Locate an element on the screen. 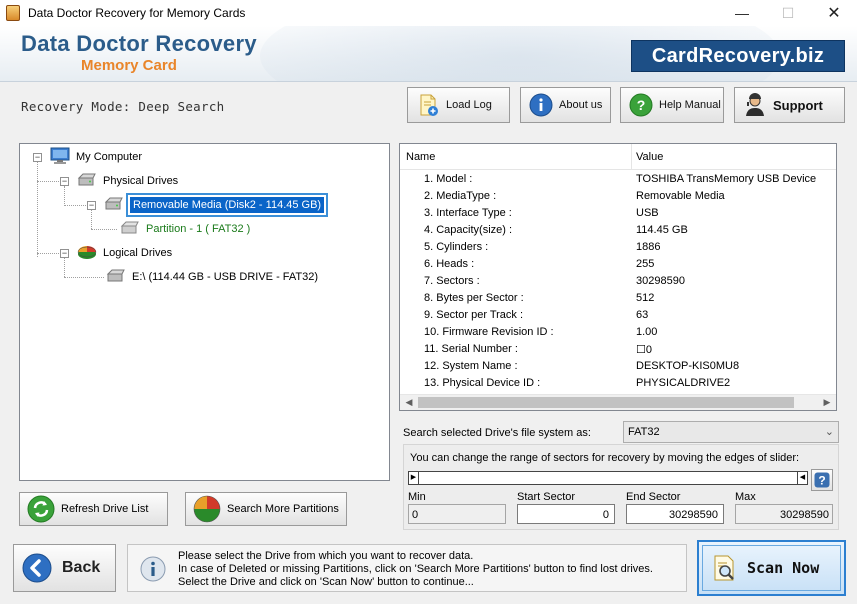  column-divider is located at coordinates (631, 157).